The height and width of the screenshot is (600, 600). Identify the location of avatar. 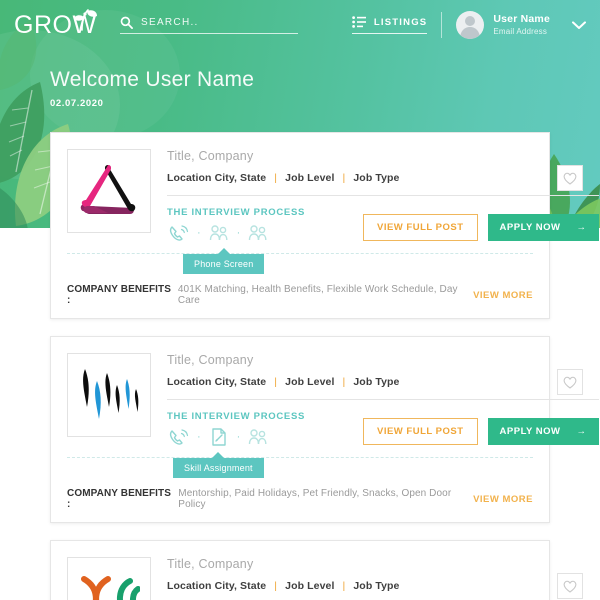
(470, 25).